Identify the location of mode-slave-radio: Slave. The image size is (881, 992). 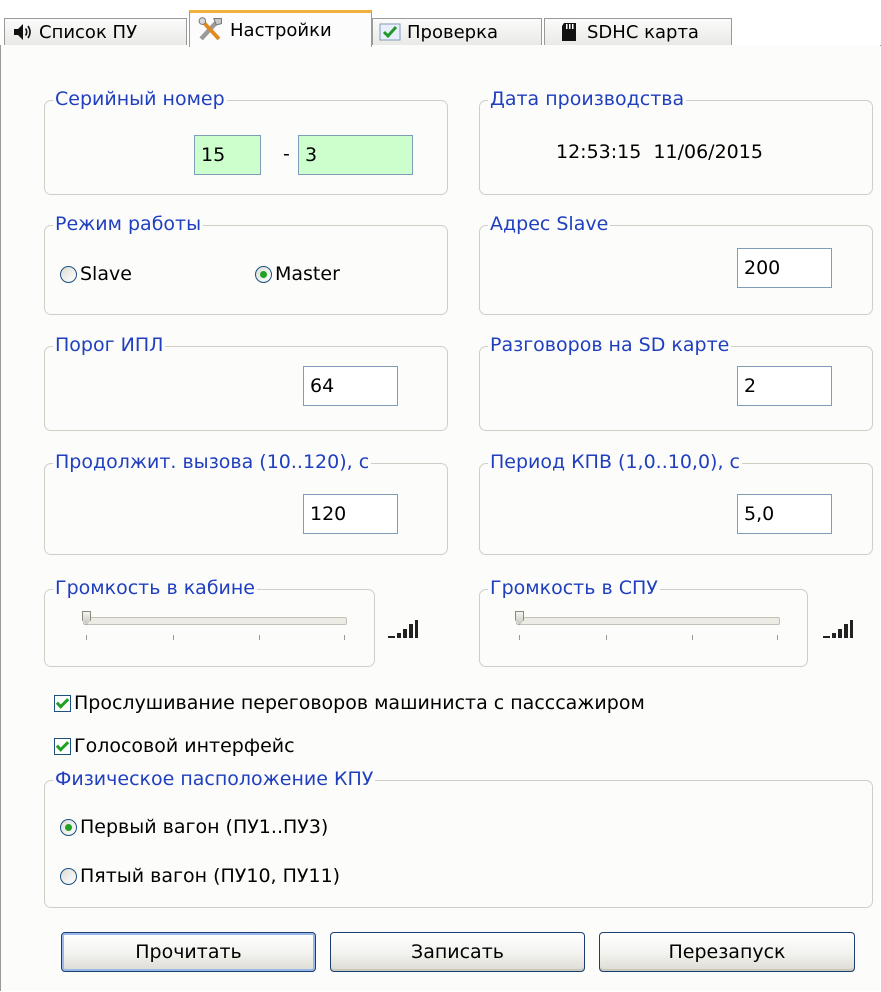
(96, 274).